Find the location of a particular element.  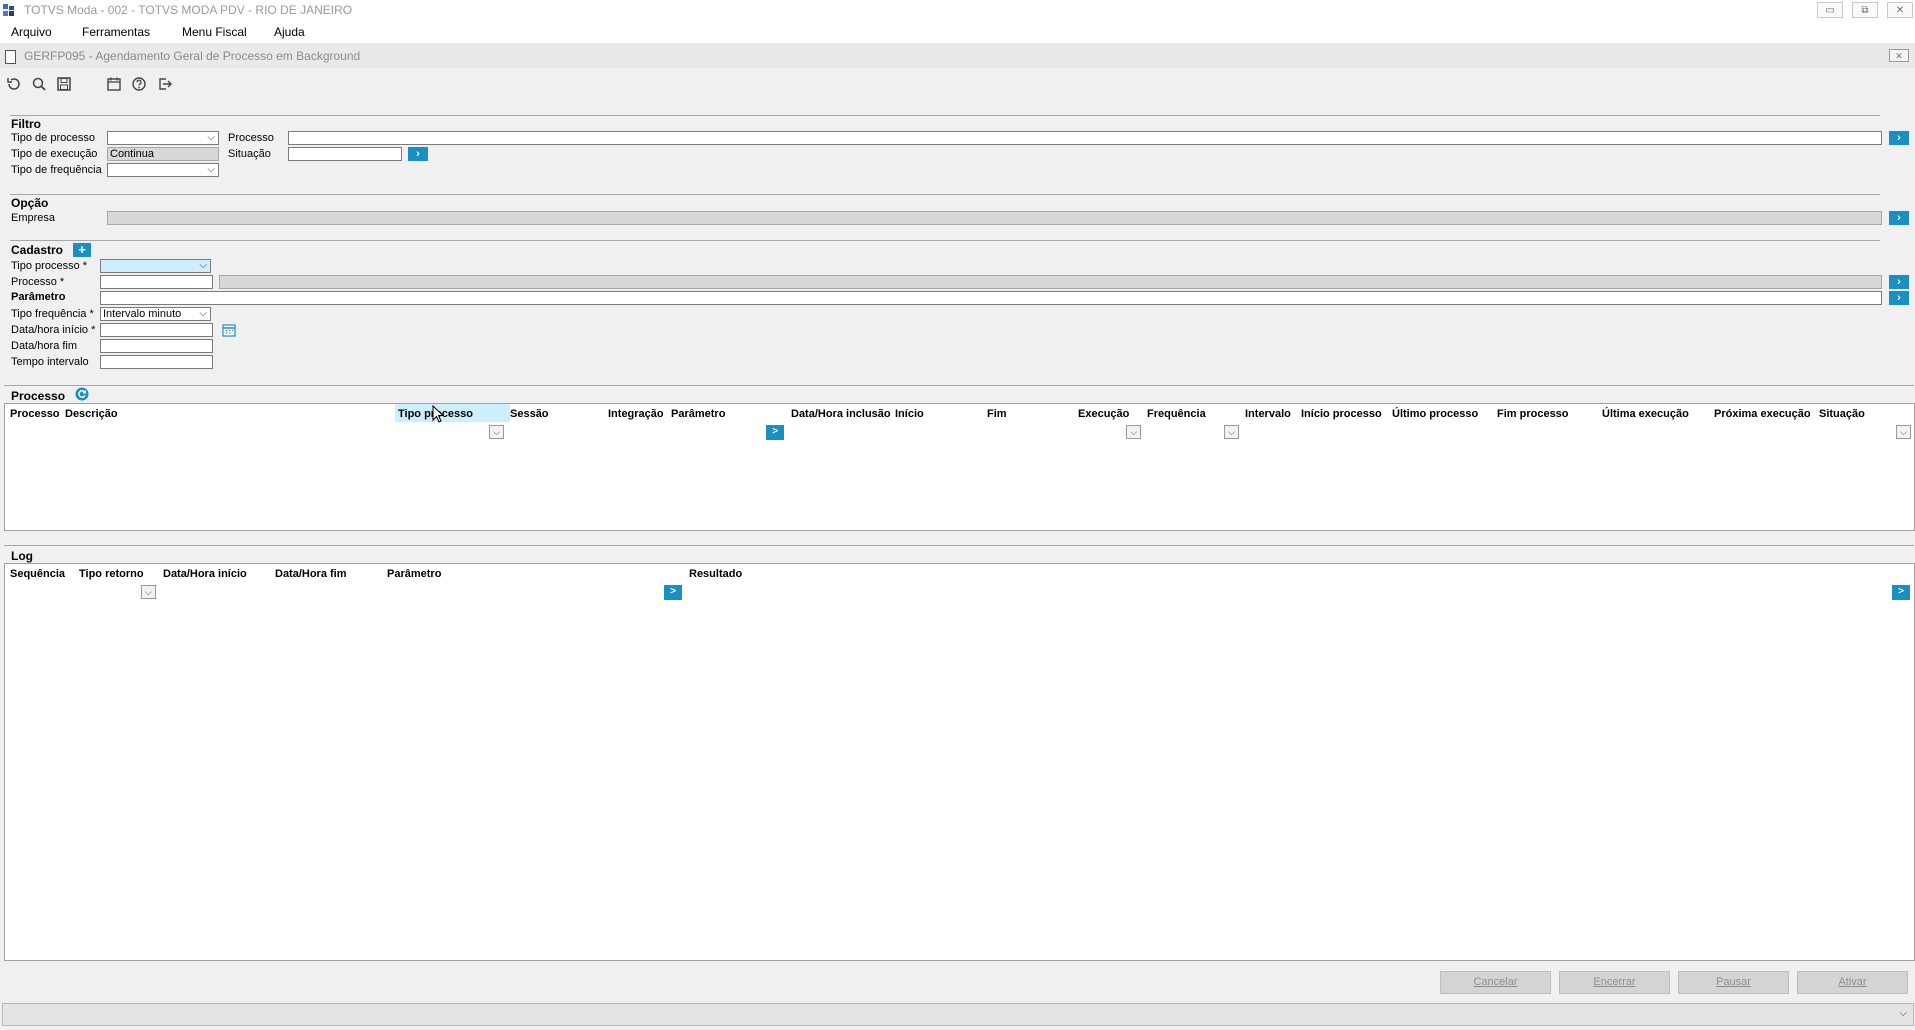

ativar-button: Ativar is located at coordinates (1852, 982).